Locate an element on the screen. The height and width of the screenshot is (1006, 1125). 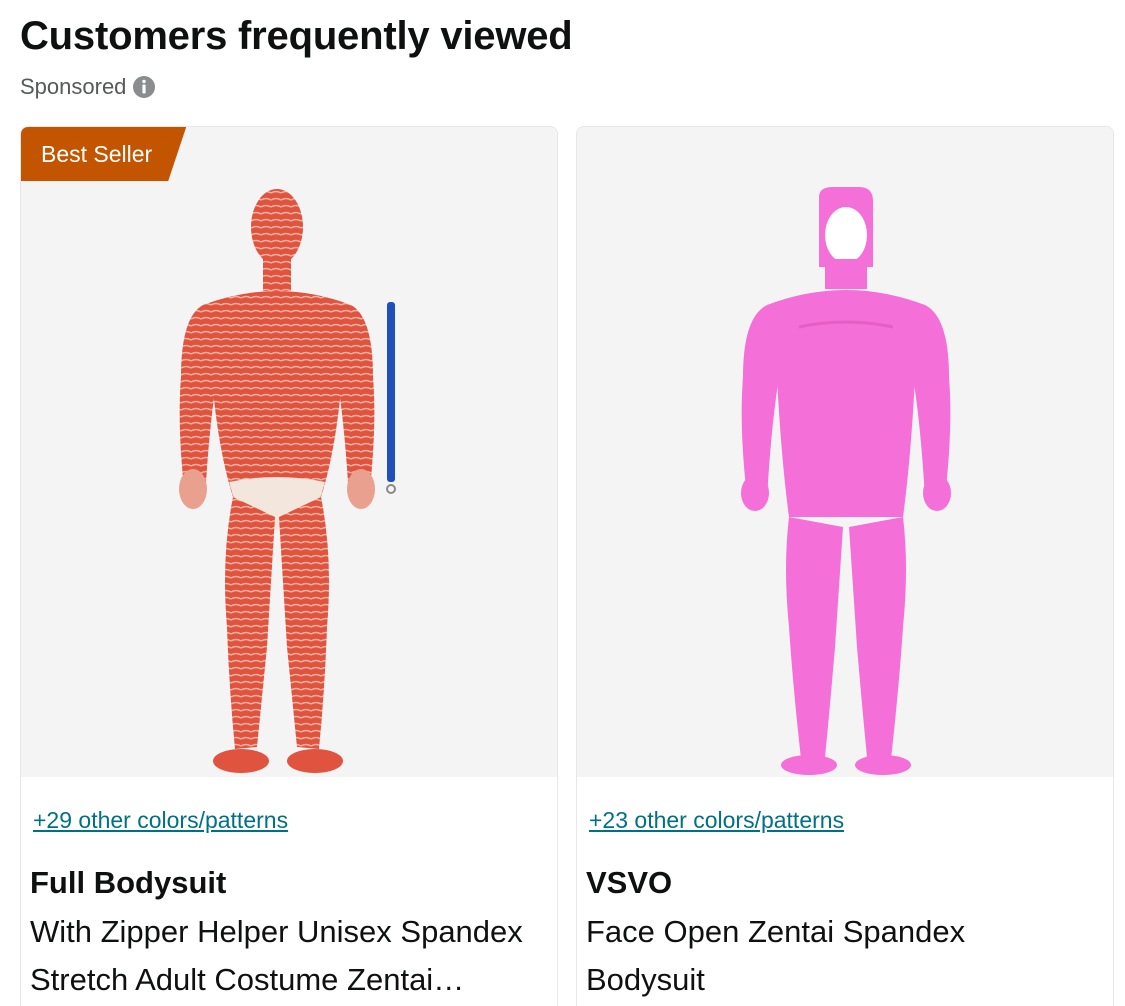
product-brand: VSVO is located at coordinates (629, 883).